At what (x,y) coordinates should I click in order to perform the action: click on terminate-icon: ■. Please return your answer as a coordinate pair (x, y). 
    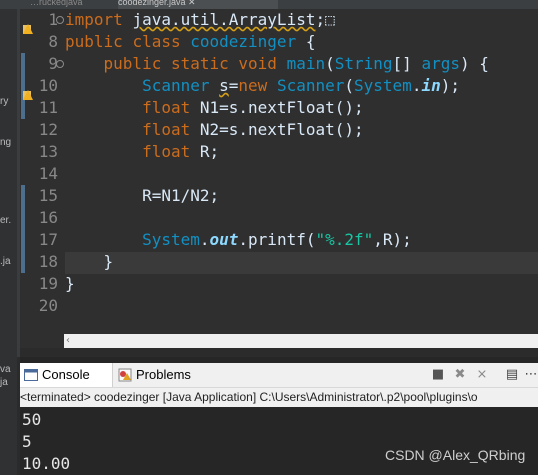
    Looking at the image, I should click on (438, 375).